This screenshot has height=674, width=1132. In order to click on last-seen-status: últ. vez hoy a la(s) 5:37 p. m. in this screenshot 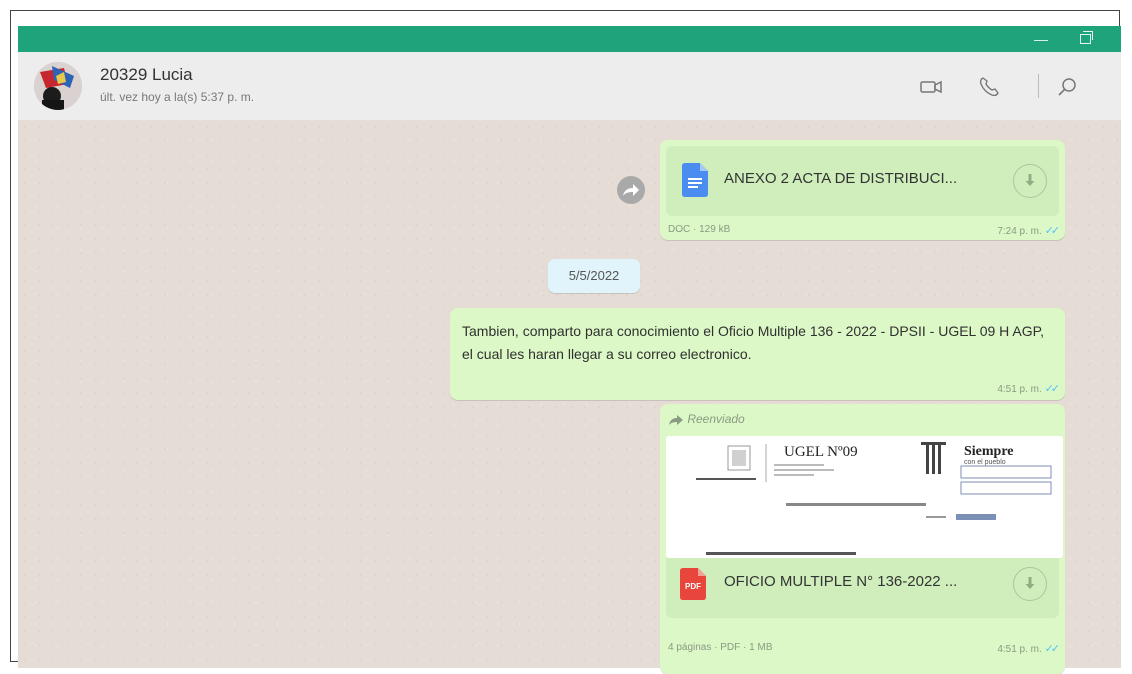, I will do `click(177, 97)`.